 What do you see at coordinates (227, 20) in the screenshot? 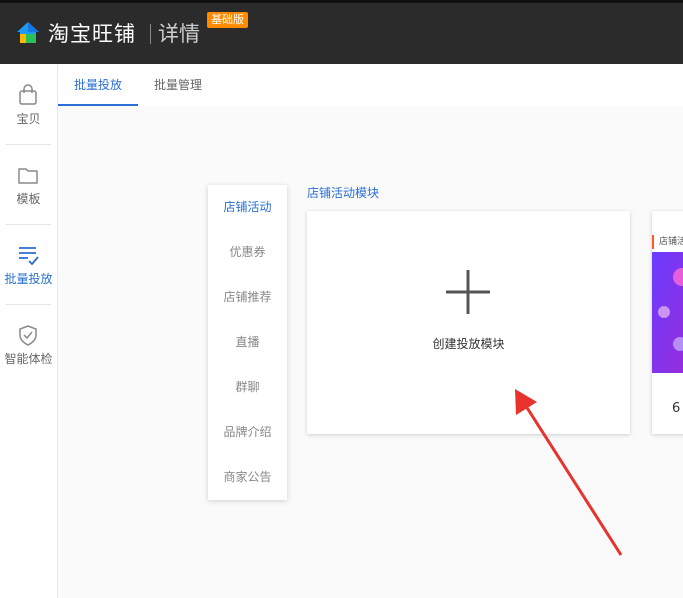
I see `edition-badge: 基础版` at bounding box center [227, 20].